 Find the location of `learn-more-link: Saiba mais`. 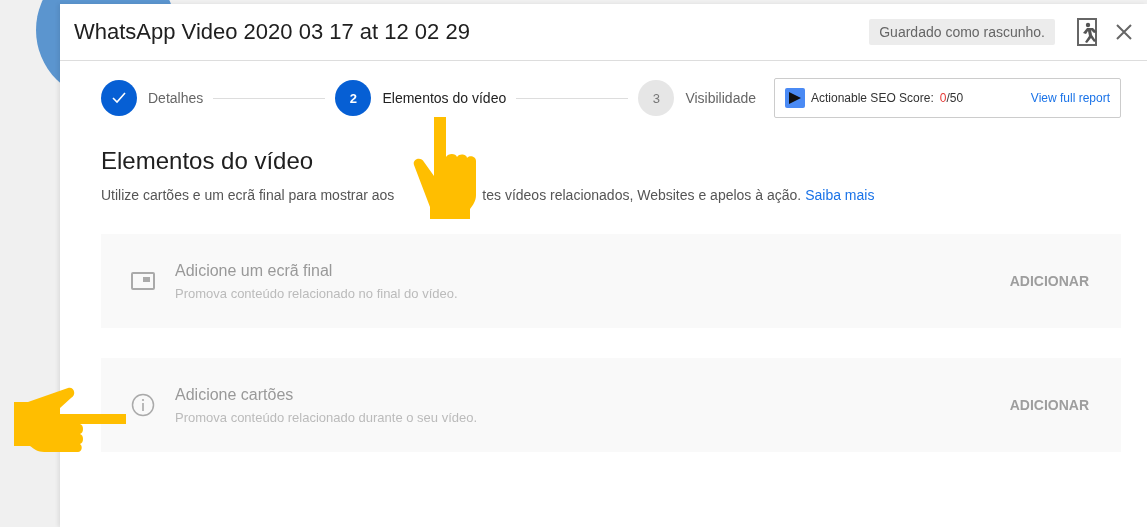

learn-more-link: Saiba mais is located at coordinates (840, 195).